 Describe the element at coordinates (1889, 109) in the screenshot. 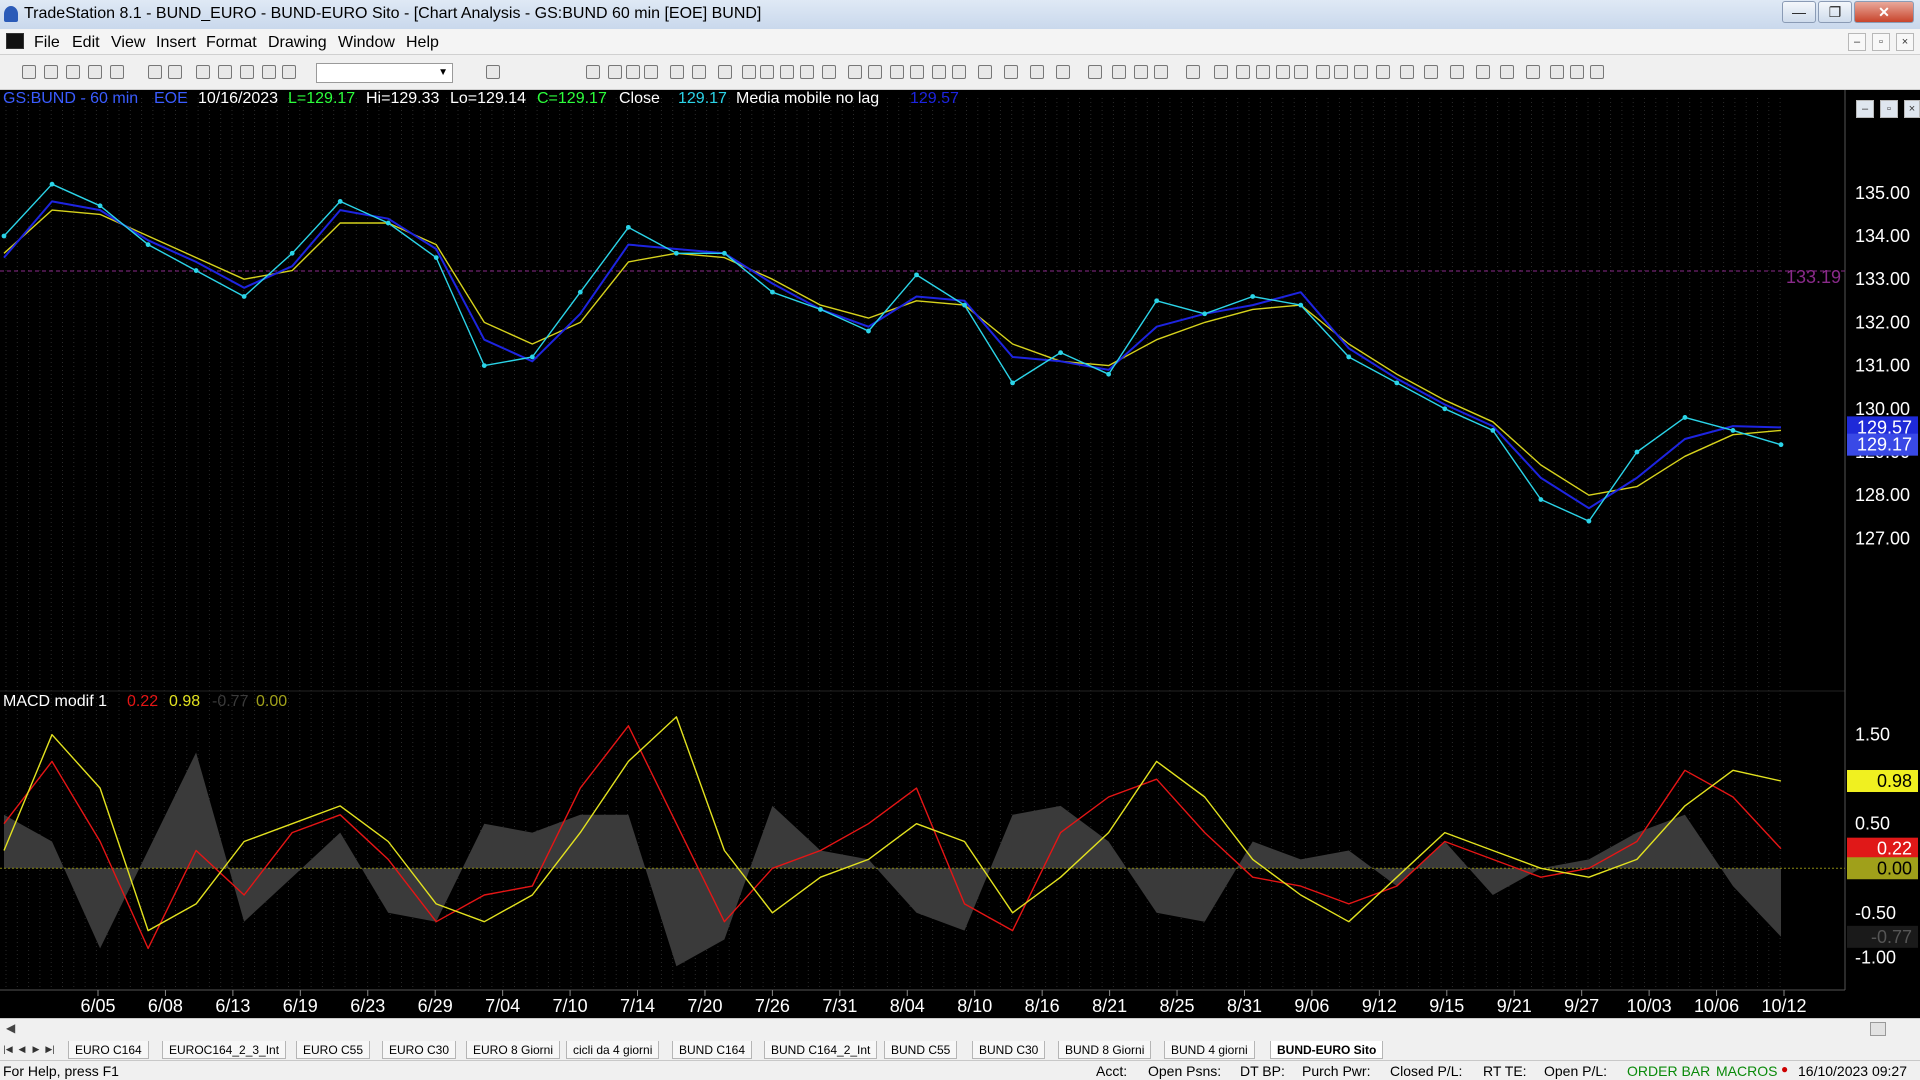

I see `chart-restore-button: ▫` at that location.